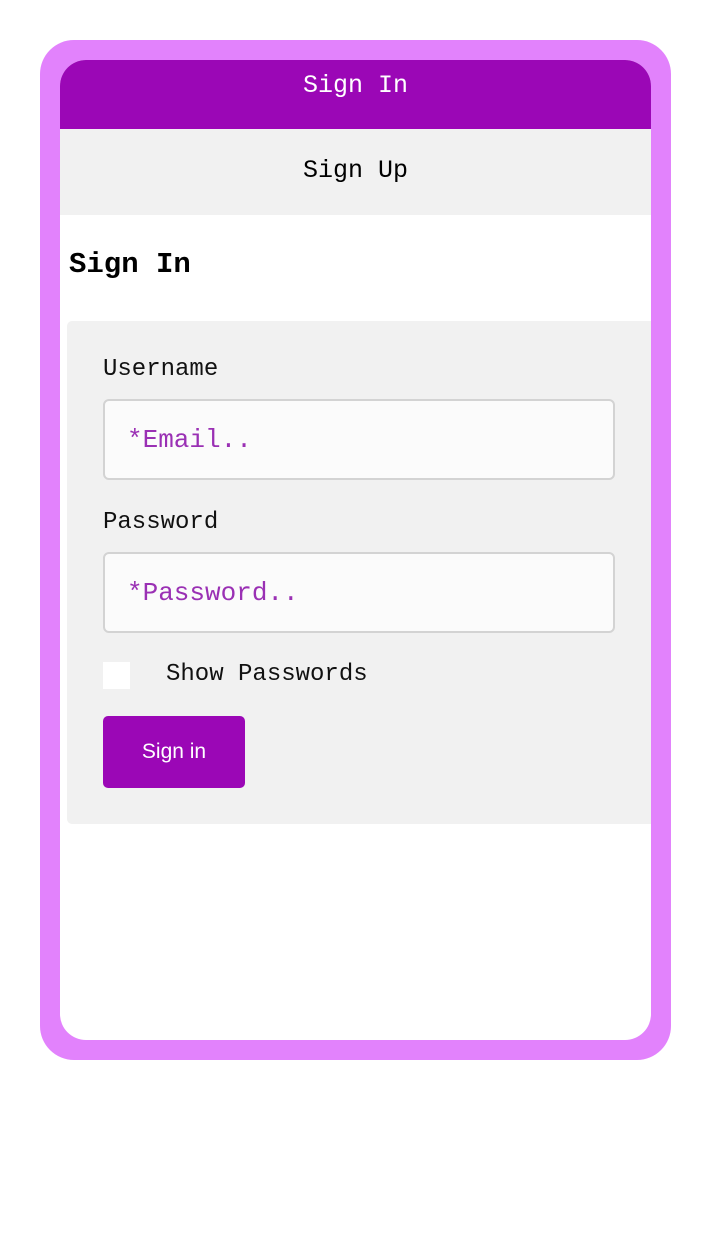 This screenshot has height=1260, width=711. Describe the element at coordinates (355, 94) in the screenshot. I see `tab-sign-in: Sign In` at that location.